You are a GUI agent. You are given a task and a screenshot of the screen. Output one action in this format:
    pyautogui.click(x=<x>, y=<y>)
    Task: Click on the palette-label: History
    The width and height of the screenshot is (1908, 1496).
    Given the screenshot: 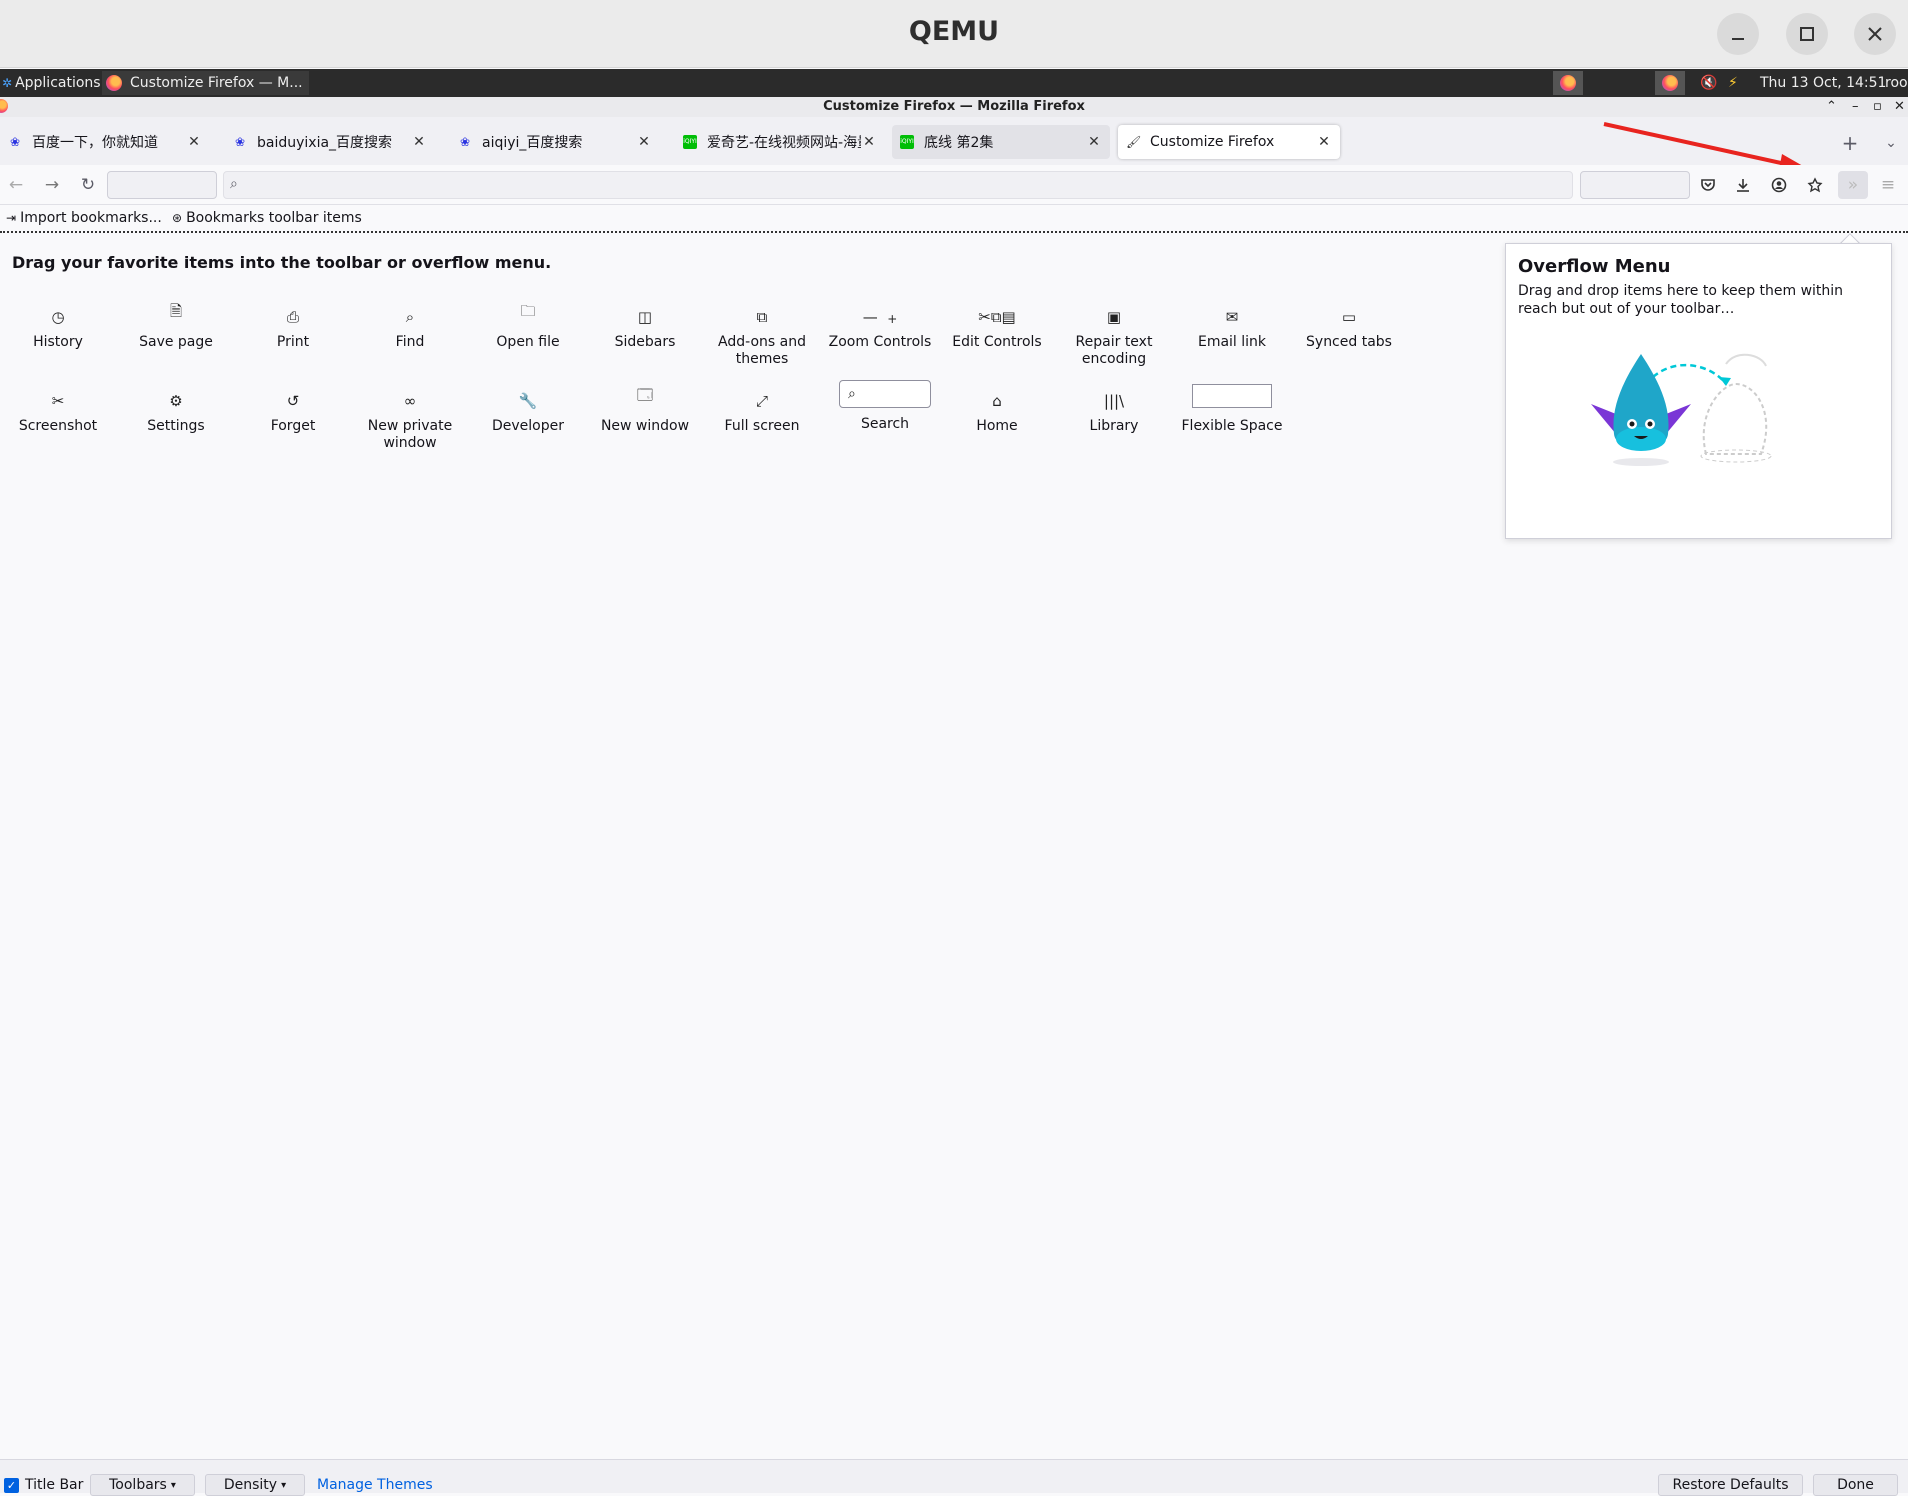 What is the action you would take?
    pyautogui.click(x=58, y=342)
    